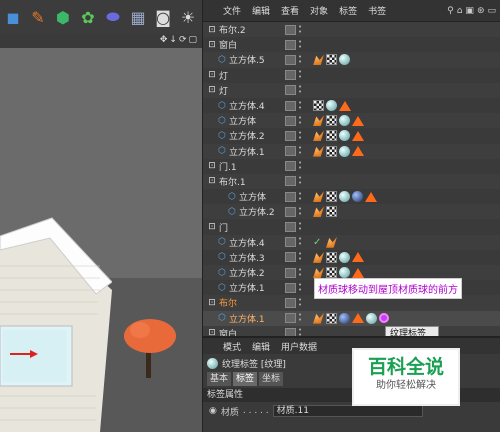  Describe the element at coordinates (261, 346) in the screenshot. I see `menu-edit-attr: 编辑` at that location.